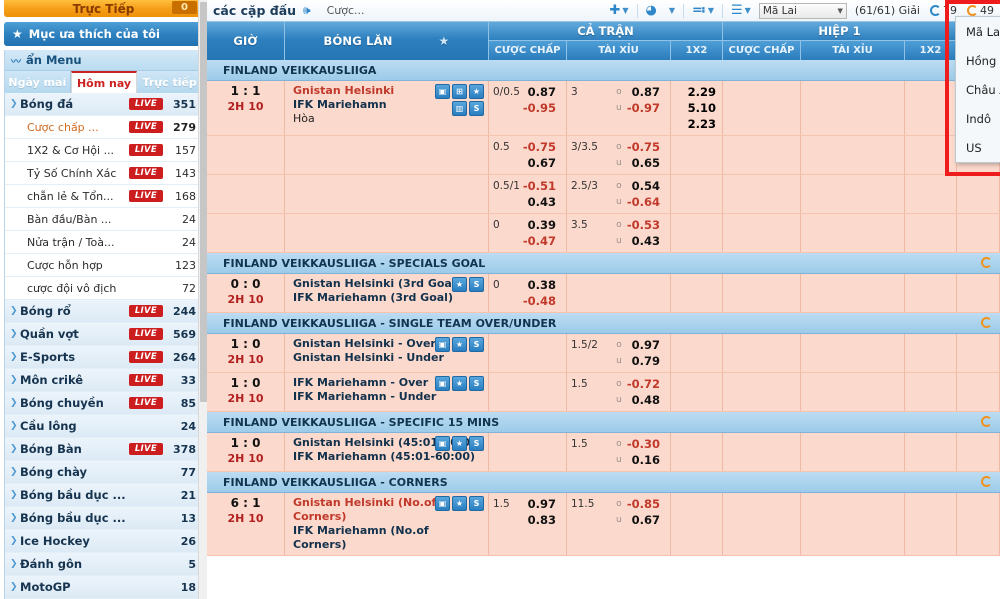 The height and width of the screenshot is (599, 1000). I want to click on ou-odd: 0.97, so click(649, 345).